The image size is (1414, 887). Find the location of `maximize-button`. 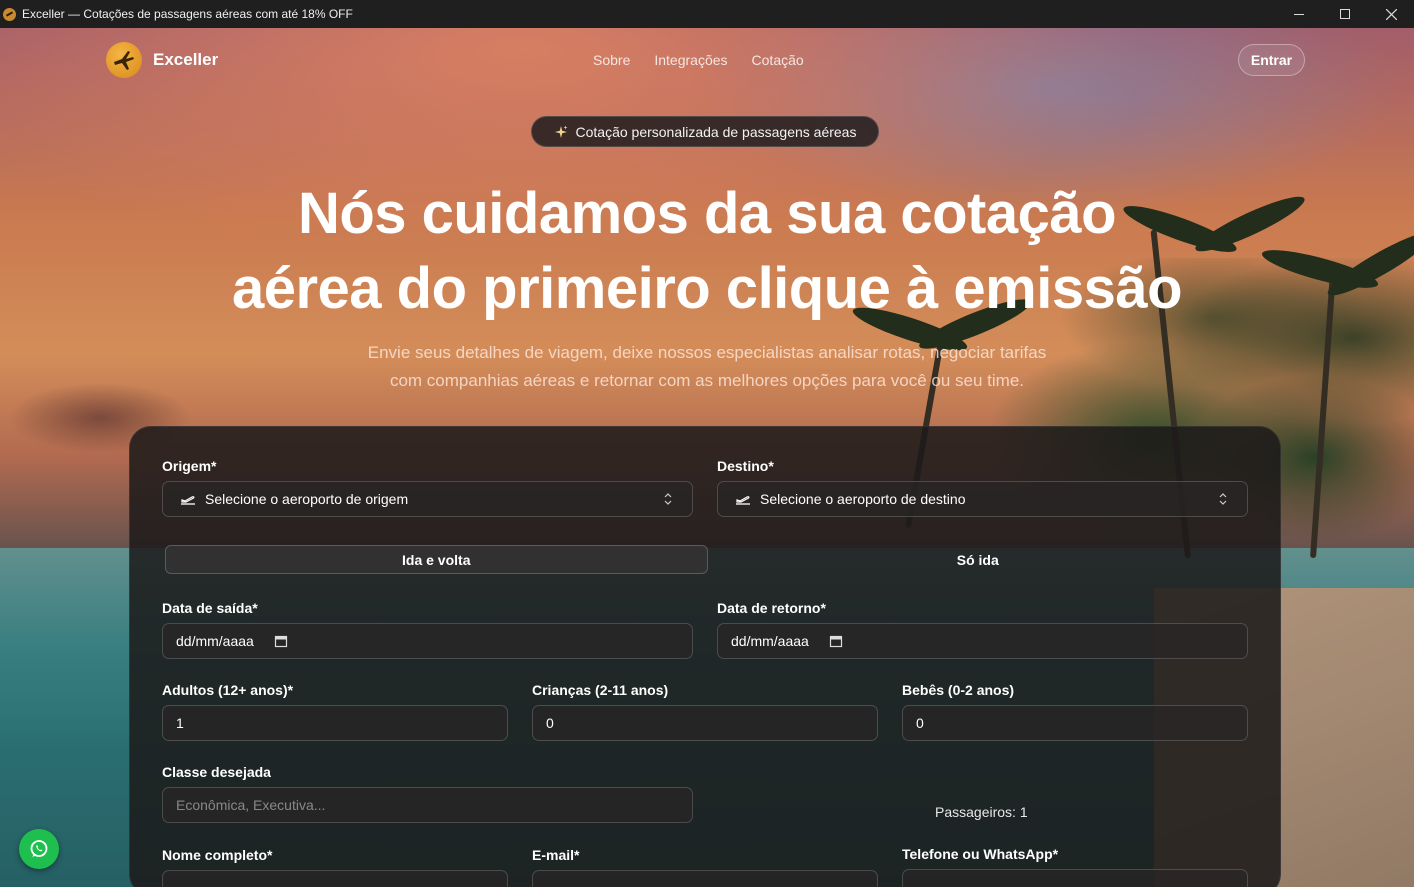

maximize-button is located at coordinates (1345, 14).